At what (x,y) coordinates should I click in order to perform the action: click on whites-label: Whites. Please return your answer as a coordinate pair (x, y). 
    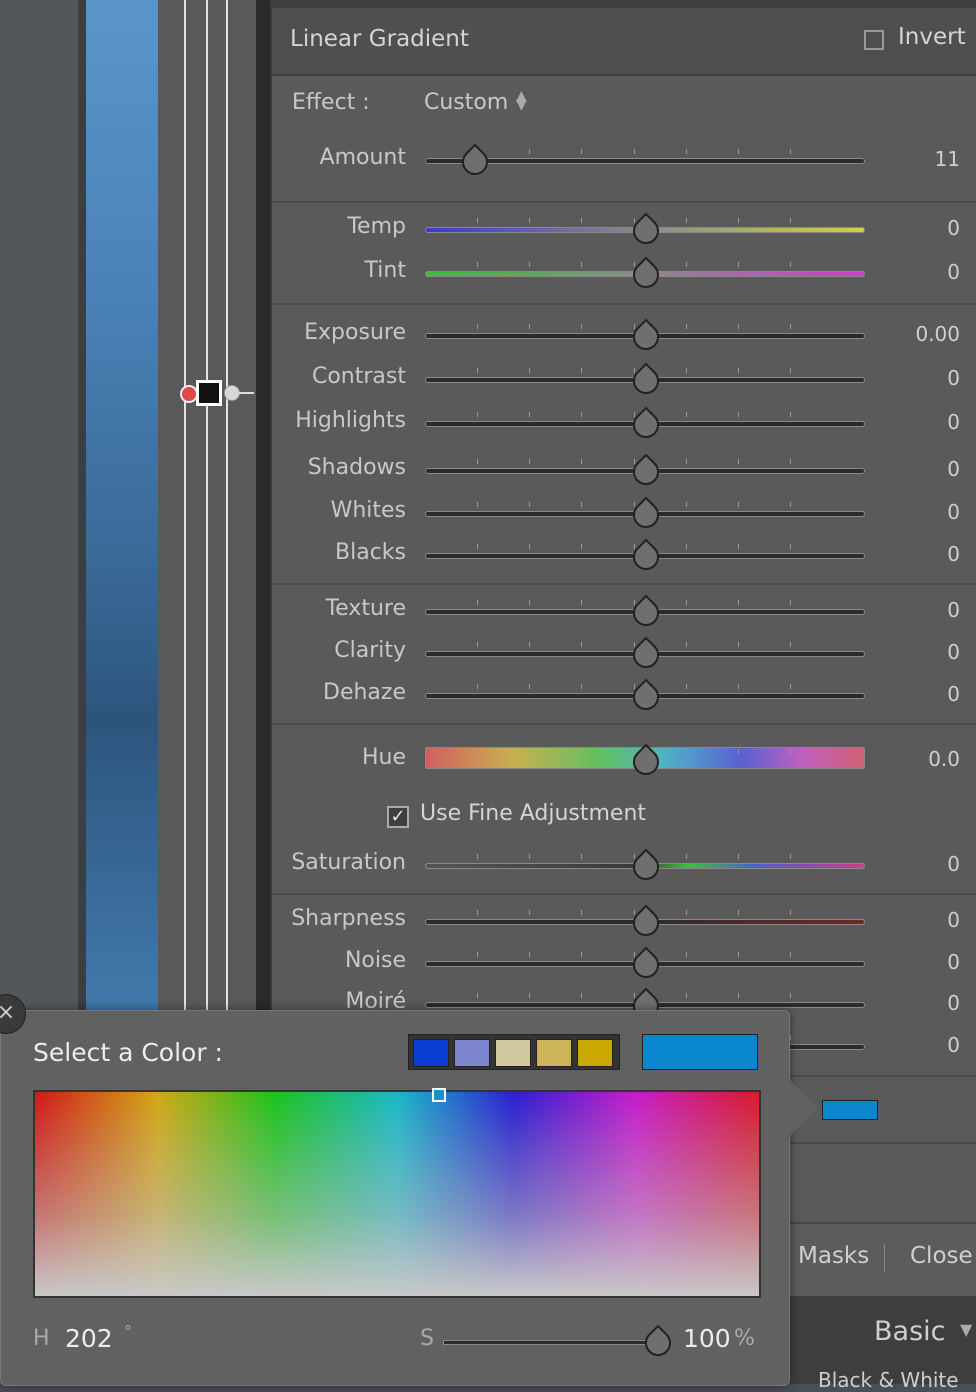
    Looking at the image, I should click on (368, 510).